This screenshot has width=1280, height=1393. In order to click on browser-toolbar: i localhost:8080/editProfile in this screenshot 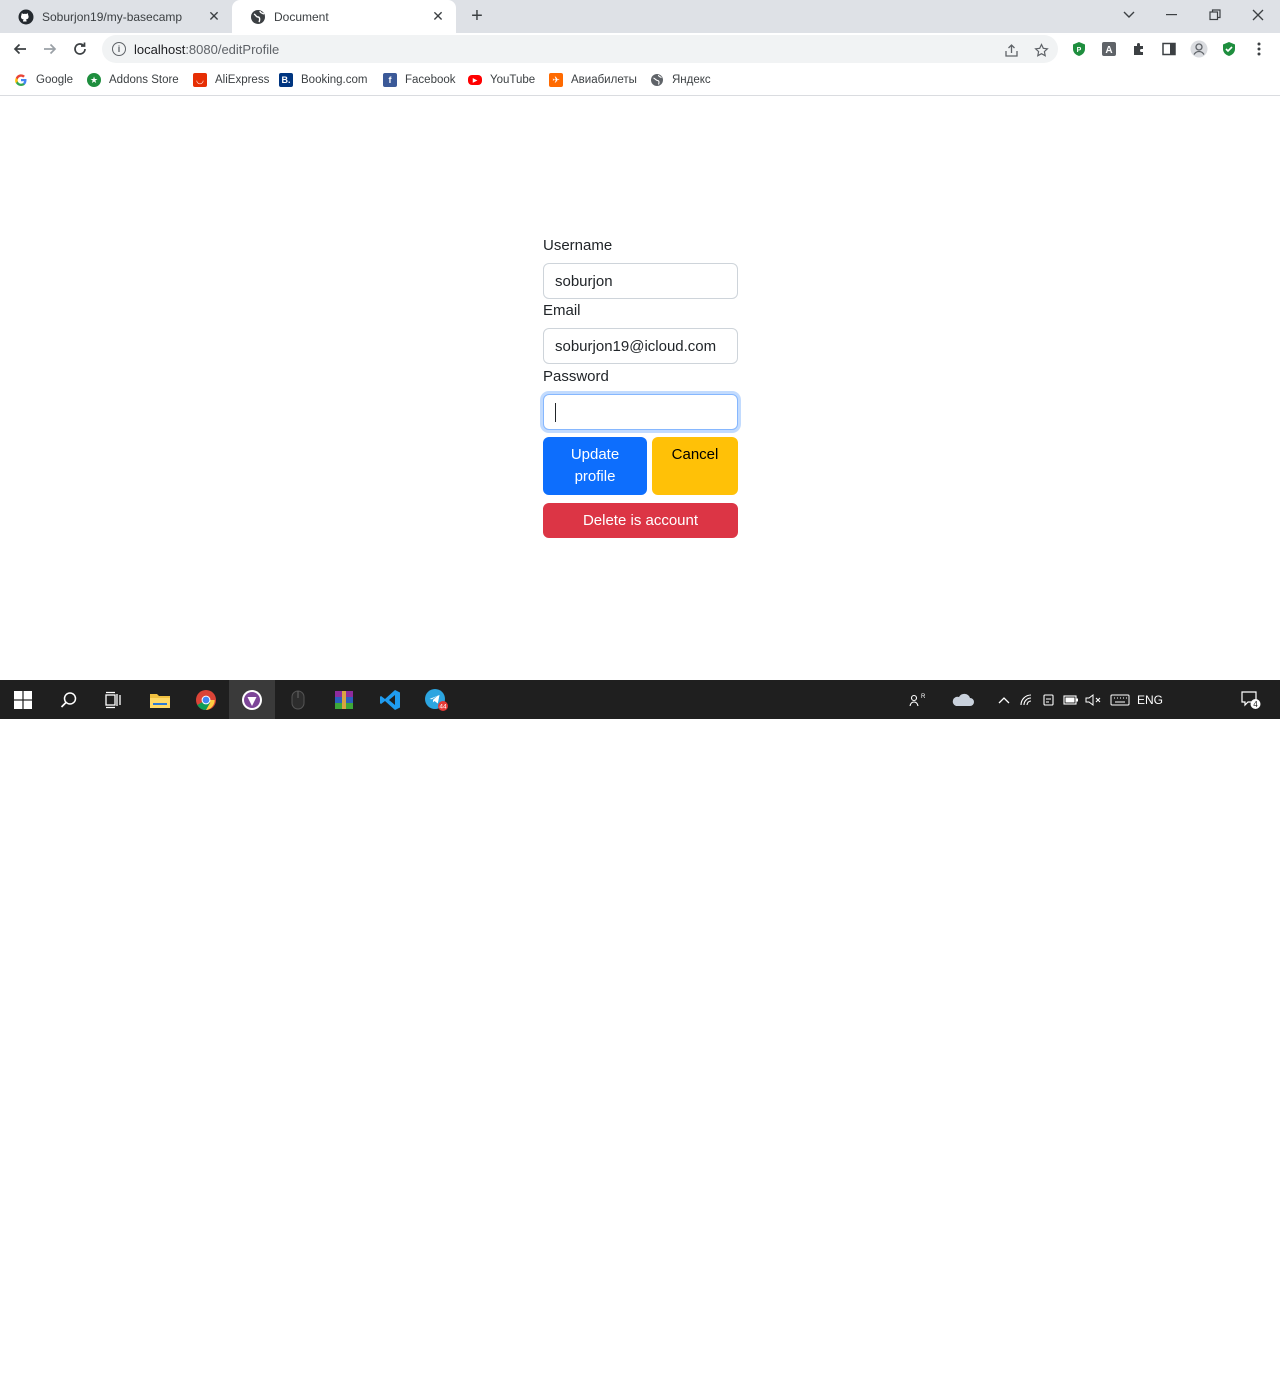, I will do `click(640, 49)`.